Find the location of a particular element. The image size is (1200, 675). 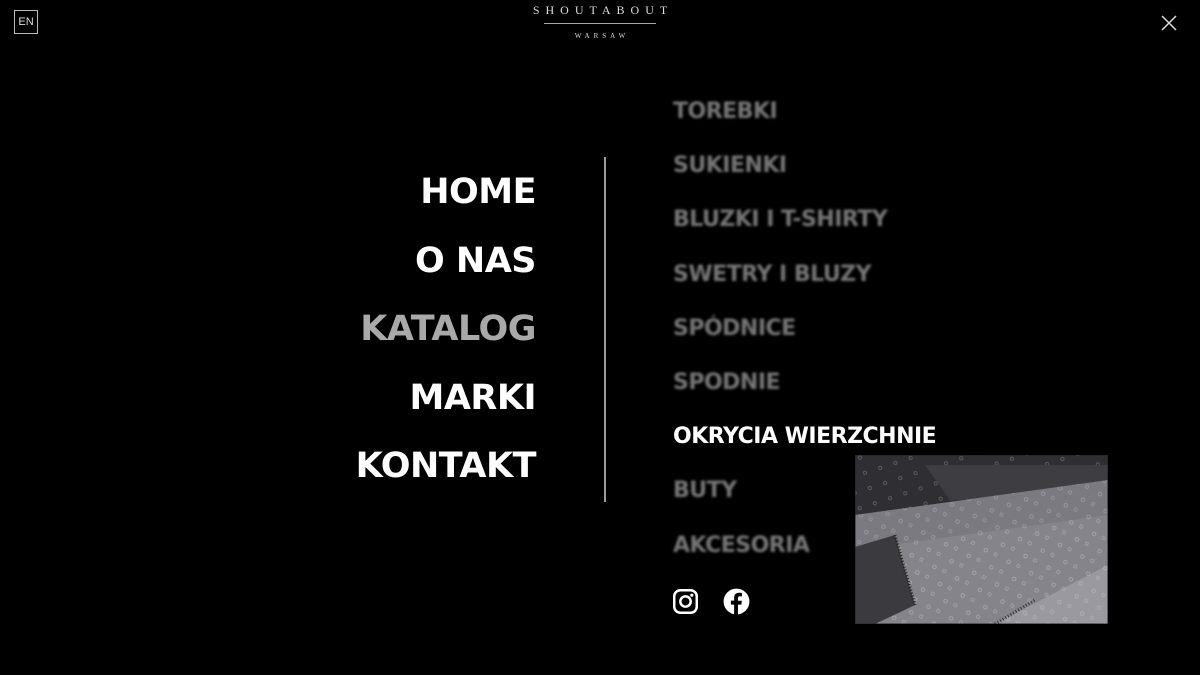

scarves-photo is located at coordinates (981, 539).